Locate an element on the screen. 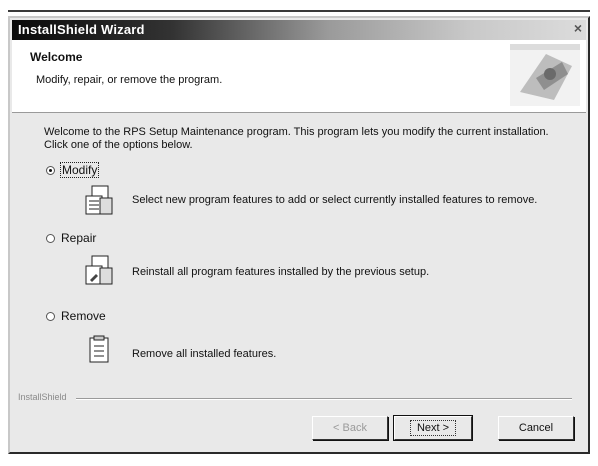 The image size is (598, 466). window-title: InstallShield Wizard is located at coordinates (81, 29).